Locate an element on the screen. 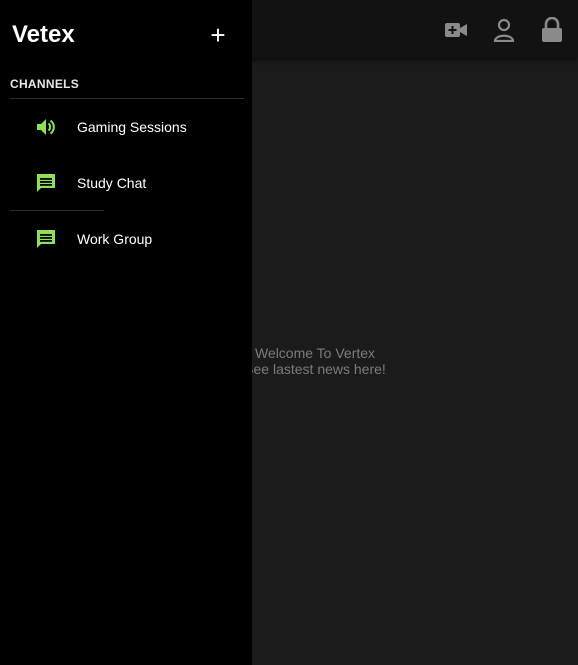 This screenshot has height=665, width=578. add-channel-button: + is located at coordinates (218, 35).